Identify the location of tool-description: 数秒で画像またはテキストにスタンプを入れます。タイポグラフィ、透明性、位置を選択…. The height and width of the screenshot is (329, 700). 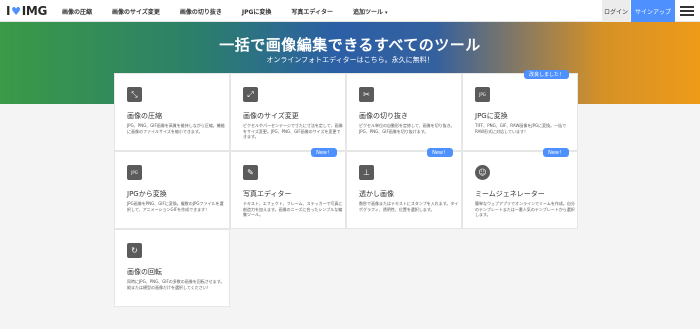
(409, 206).